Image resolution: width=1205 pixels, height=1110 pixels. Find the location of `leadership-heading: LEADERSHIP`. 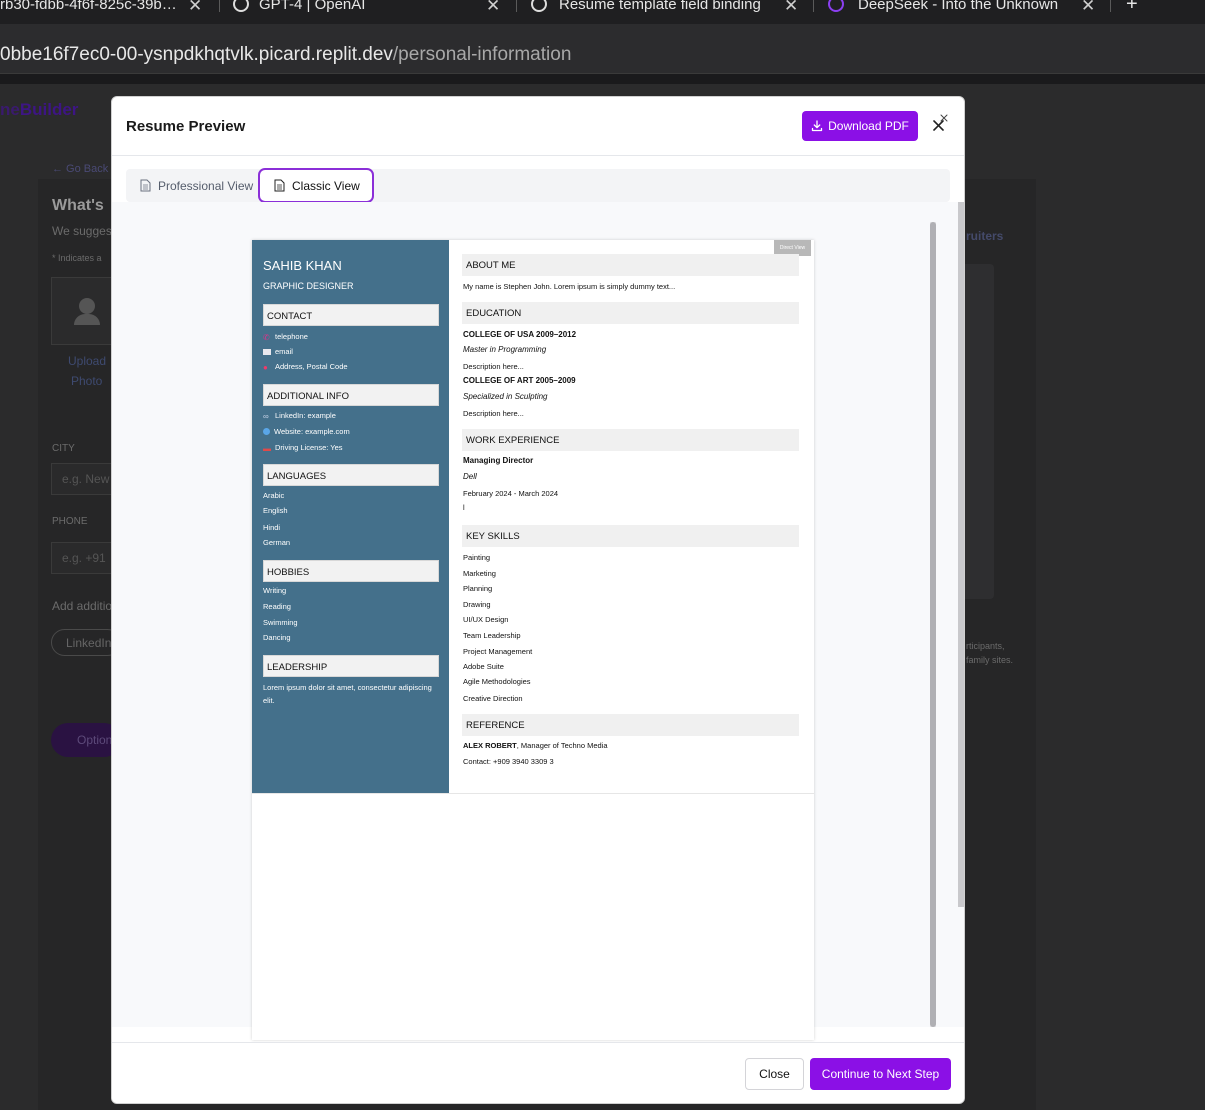

leadership-heading: LEADERSHIP is located at coordinates (351, 666).